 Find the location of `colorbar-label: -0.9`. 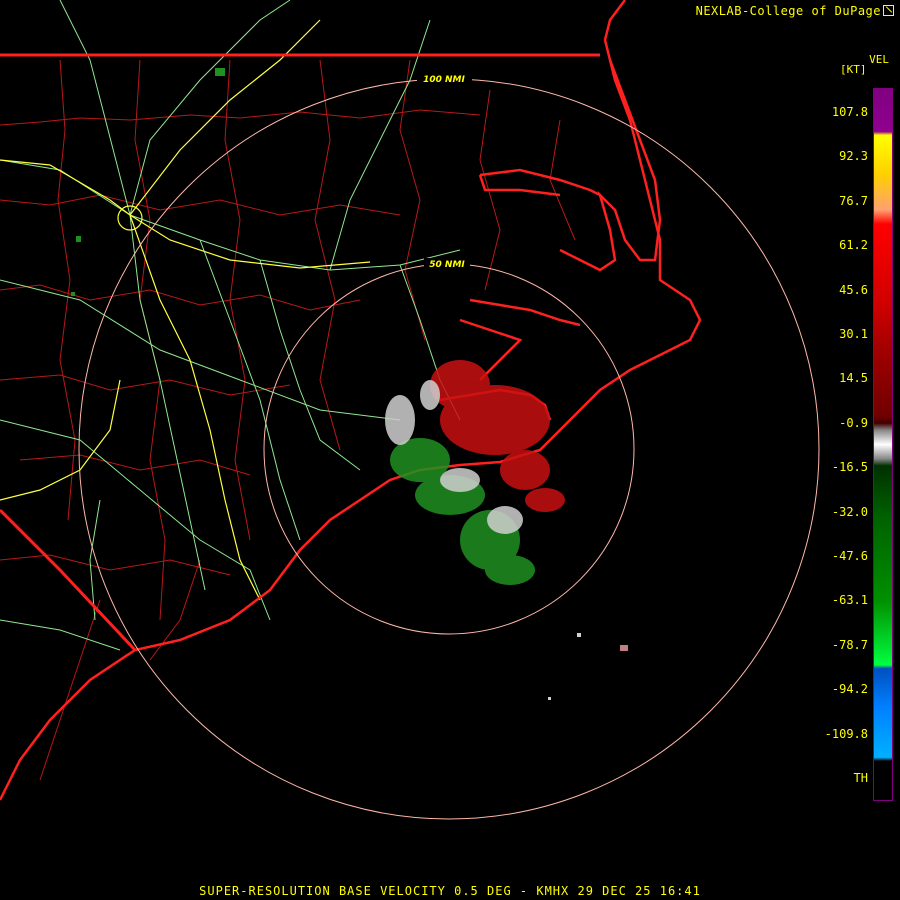

colorbar-label: -0.9 is located at coordinates (853, 422).